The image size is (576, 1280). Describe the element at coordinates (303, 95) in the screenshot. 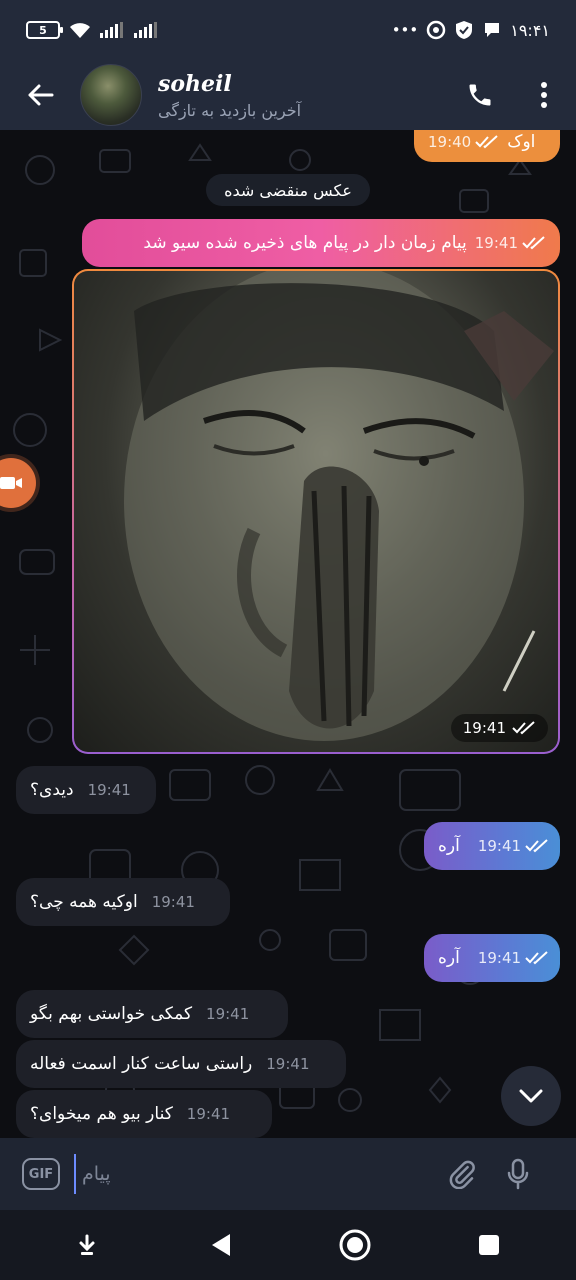

I see `contact-info: soheil آخرین بازدید به تازگی` at that location.